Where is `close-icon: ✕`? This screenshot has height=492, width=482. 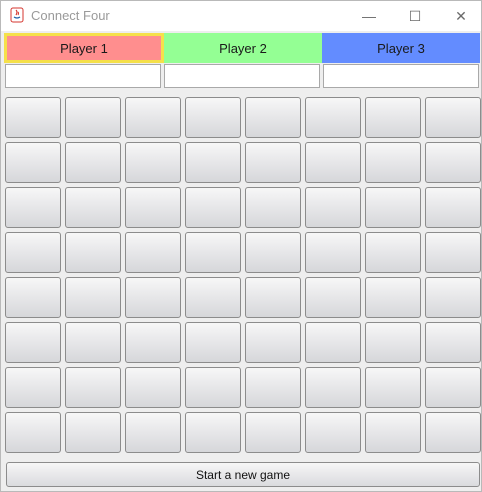
close-icon: ✕ is located at coordinates (460, 16).